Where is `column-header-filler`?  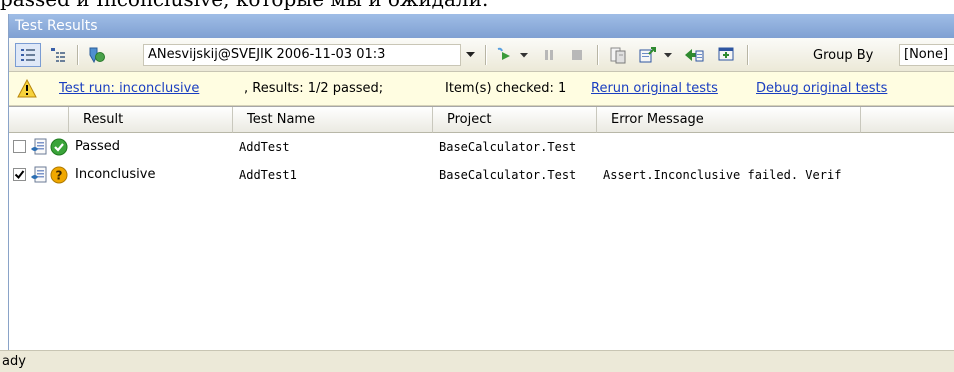
column-header-filler is located at coordinates (907, 120).